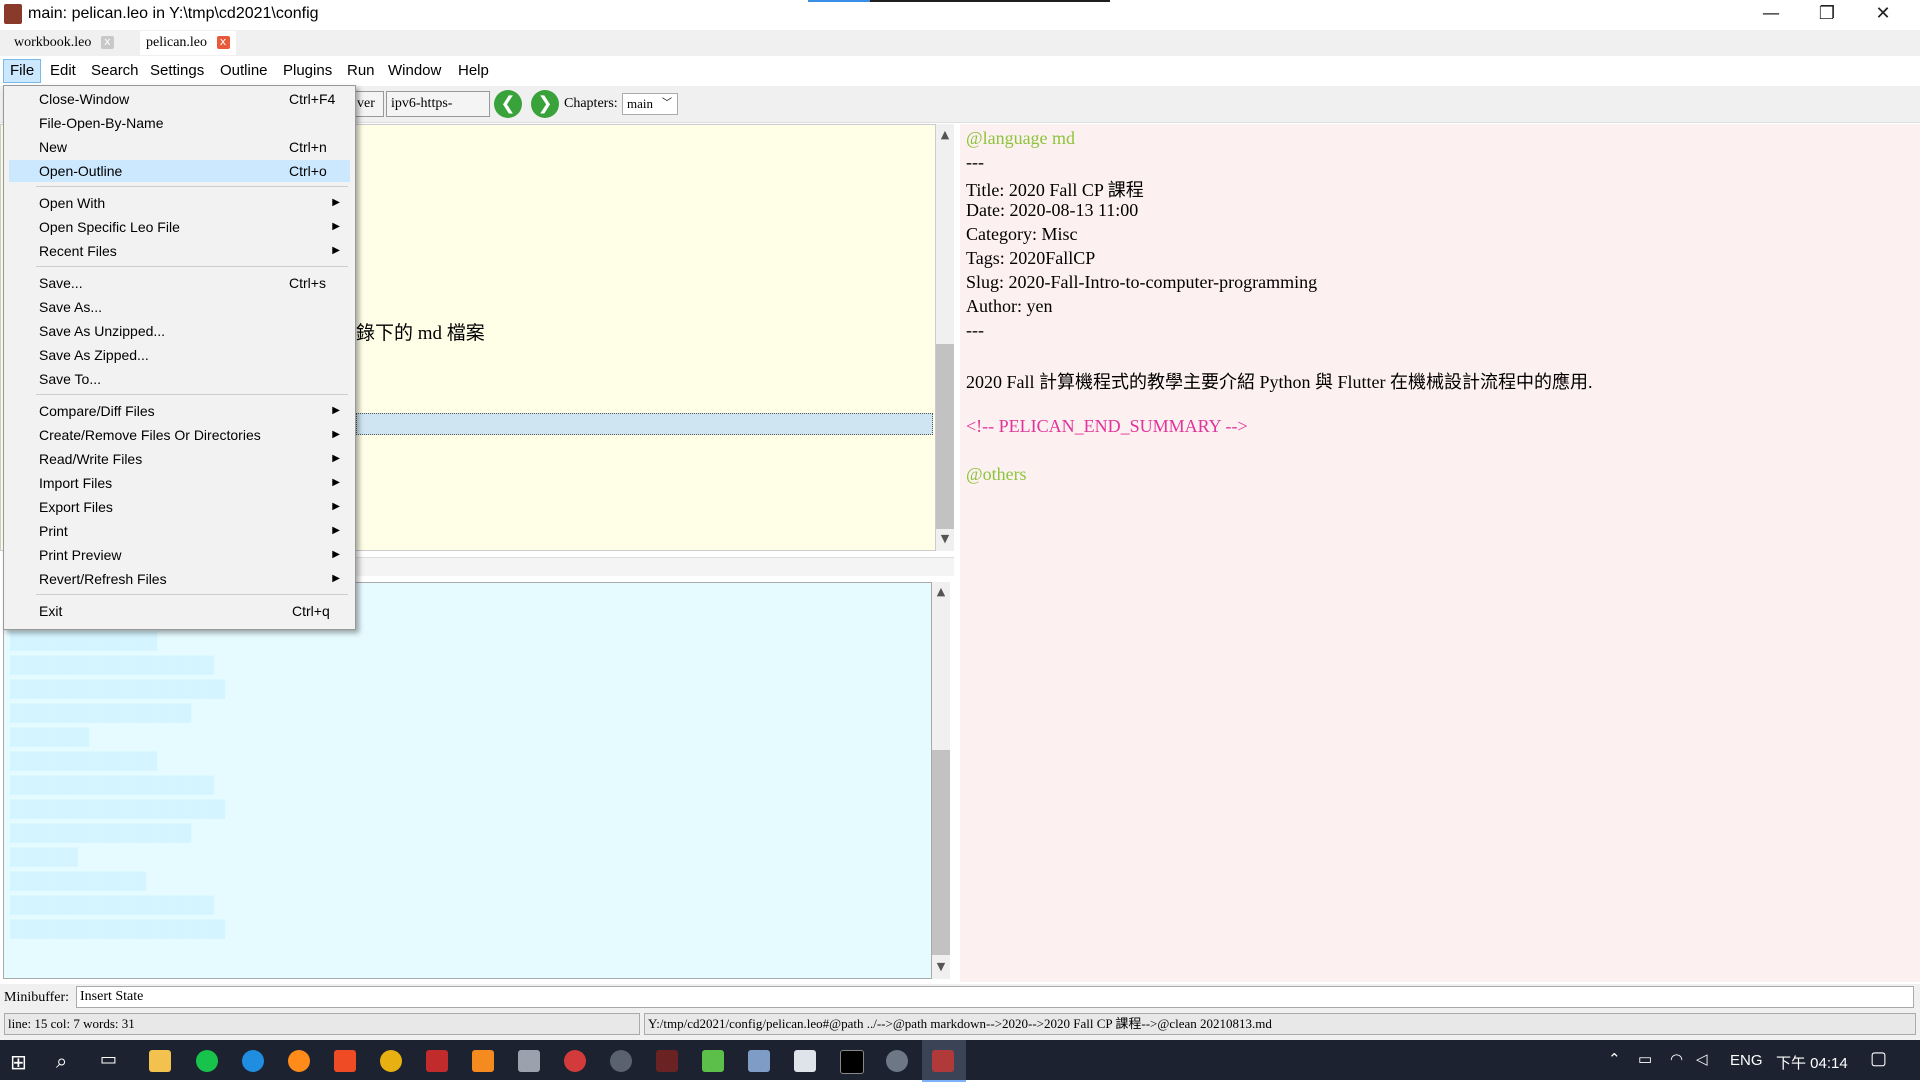 This screenshot has height=1082, width=1920. What do you see at coordinates (621, 1061) in the screenshot?
I see `obs-icon` at bounding box center [621, 1061].